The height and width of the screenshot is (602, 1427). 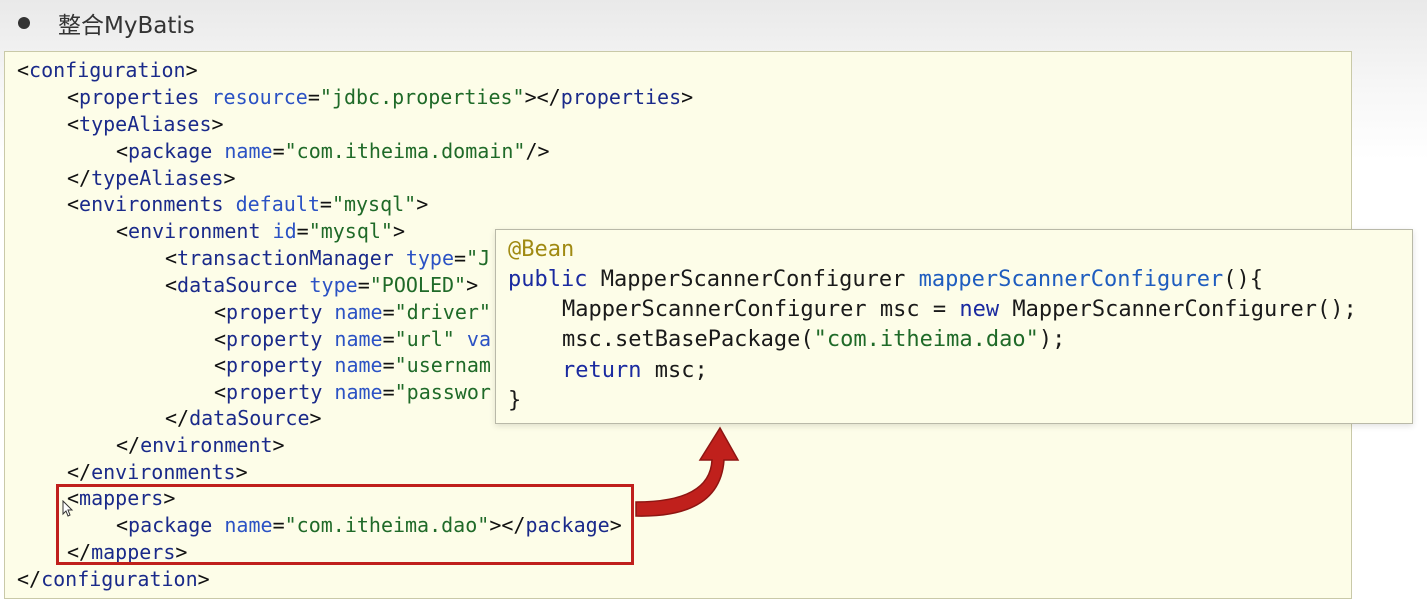 What do you see at coordinates (345, 524) in the screenshot?
I see `mappers-highlight-box` at bounding box center [345, 524].